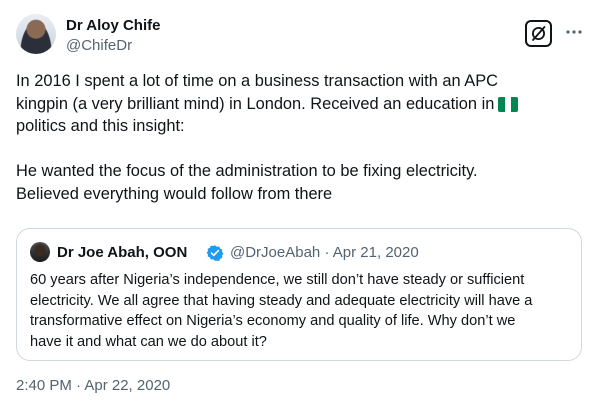 This screenshot has width=597, height=412. What do you see at coordinates (215, 253) in the screenshot?
I see `verified-badge-icon` at bounding box center [215, 253].